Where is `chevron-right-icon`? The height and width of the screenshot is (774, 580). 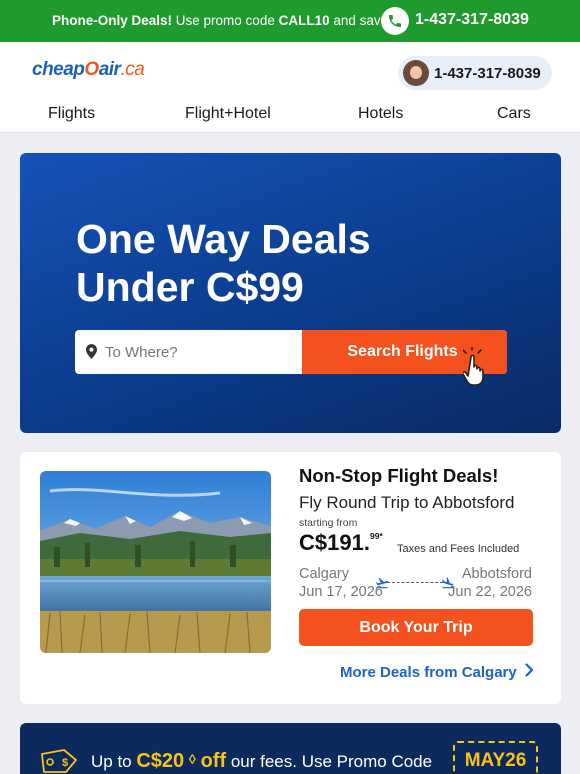 chevron-right-icon is located at coordinates (529, 672).